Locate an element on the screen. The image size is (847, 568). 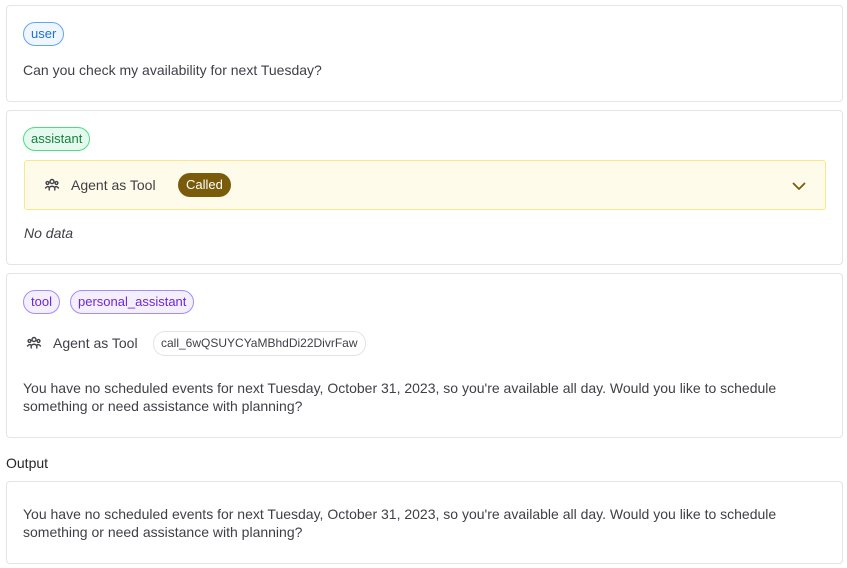
agent-label: Agent as Tool is located at coordinates (95, 343).